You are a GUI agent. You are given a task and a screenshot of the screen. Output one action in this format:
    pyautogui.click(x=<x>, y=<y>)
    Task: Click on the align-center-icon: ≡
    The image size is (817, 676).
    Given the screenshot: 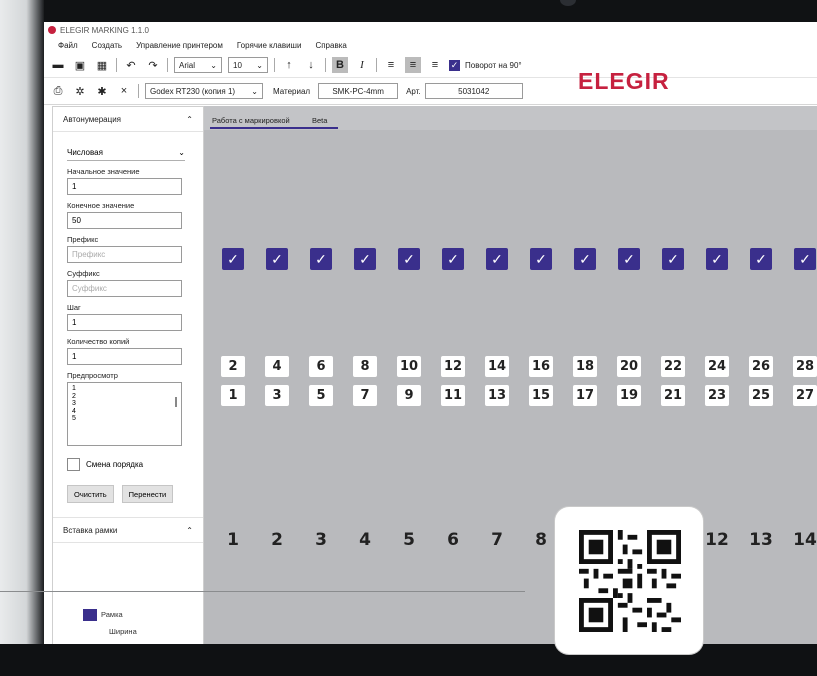 What is the action you would take?
    pyautogui.click(x=413, y=65)
    